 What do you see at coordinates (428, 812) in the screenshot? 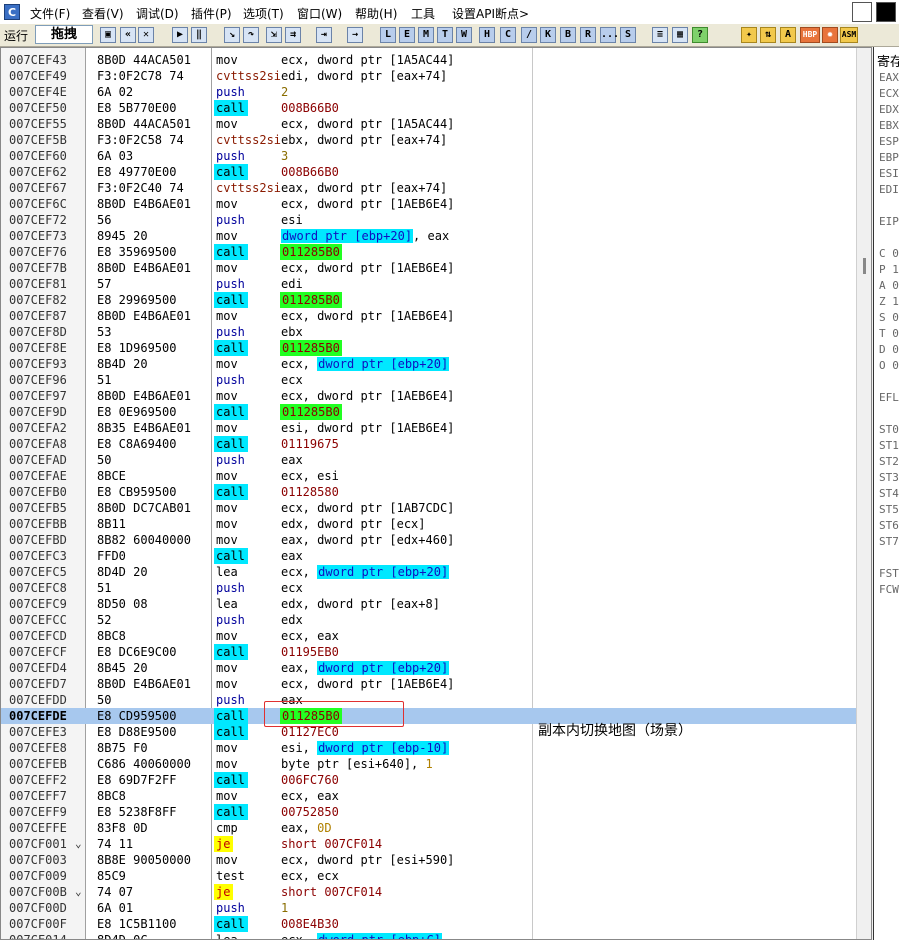
I see `instruction-row: 007CEFF9 E8 5238F8FF call 00752850` at bounding box center [428, 812].